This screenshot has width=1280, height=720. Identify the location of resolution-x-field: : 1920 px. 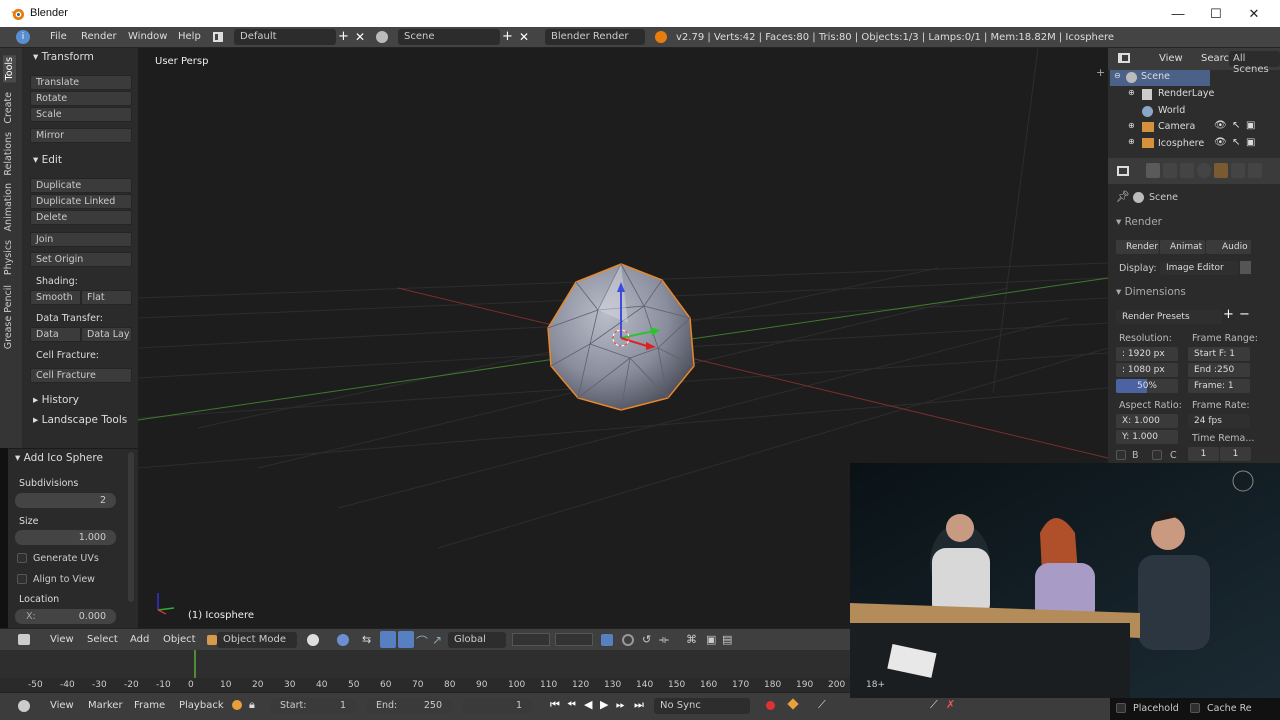
(1147, 354).